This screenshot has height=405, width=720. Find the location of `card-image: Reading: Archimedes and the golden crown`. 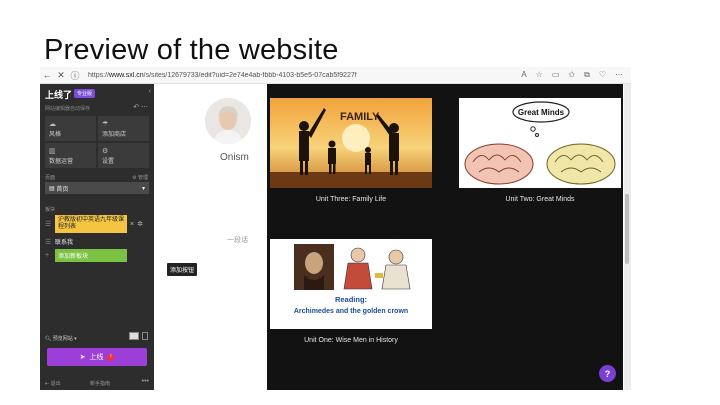

card-image: Reading: Archimedes and the golden crown is located at coordinates (351, 284).